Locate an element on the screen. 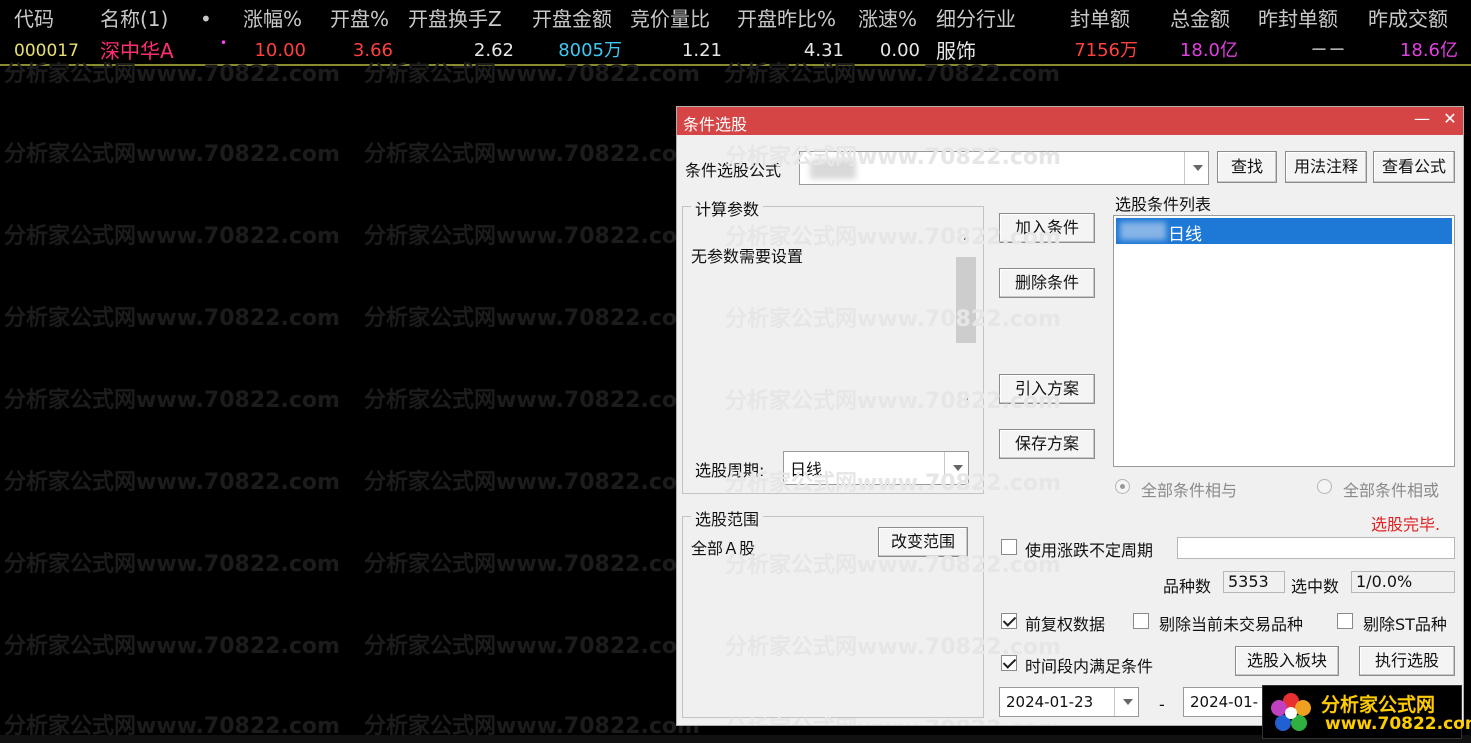  col-header-speed-pct: 涨速% is located at coordinates (887, 19).